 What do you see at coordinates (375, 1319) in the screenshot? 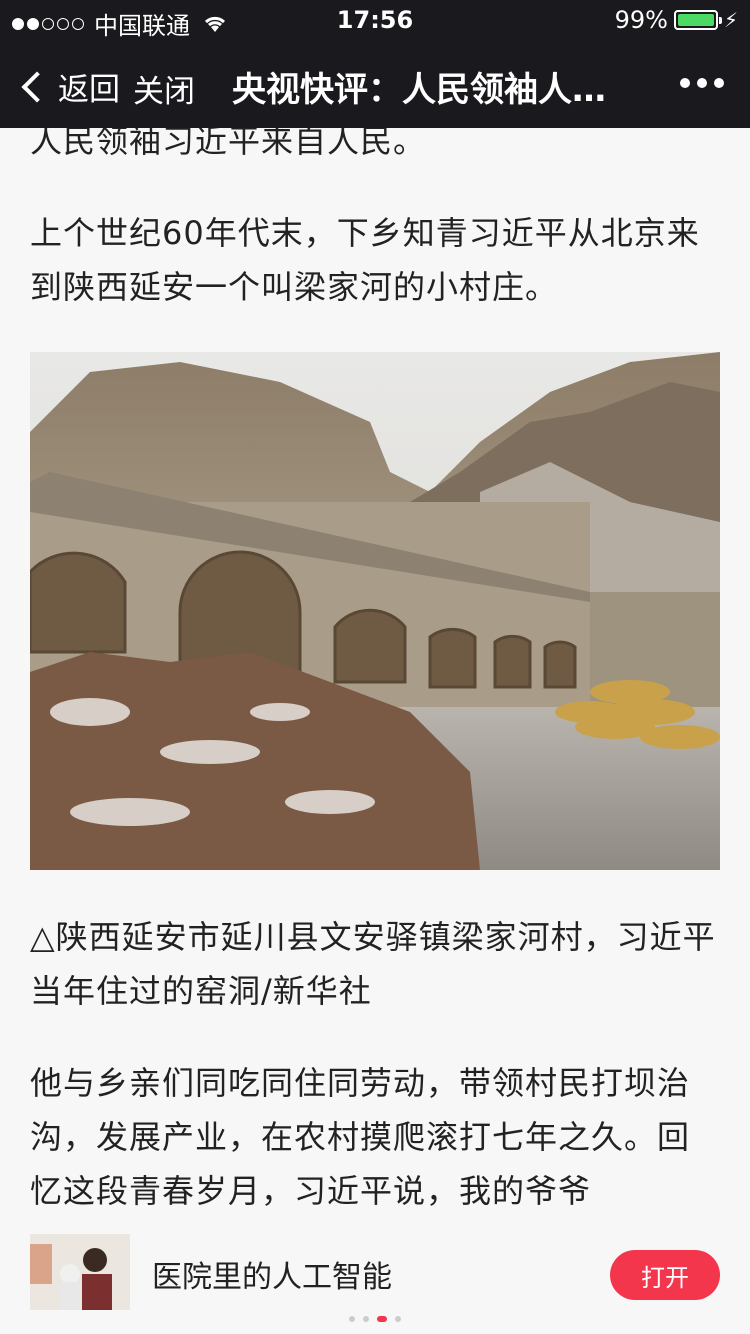
I see `carousel-pager` at bounding box center [375, 1319].